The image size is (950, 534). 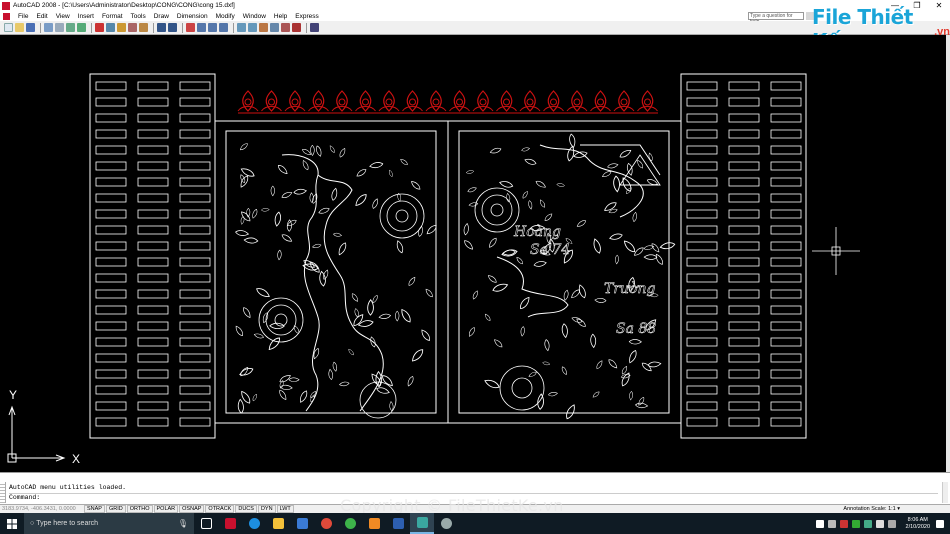 I want to click on menu-modify: Modify, so click(x=225, y=16).